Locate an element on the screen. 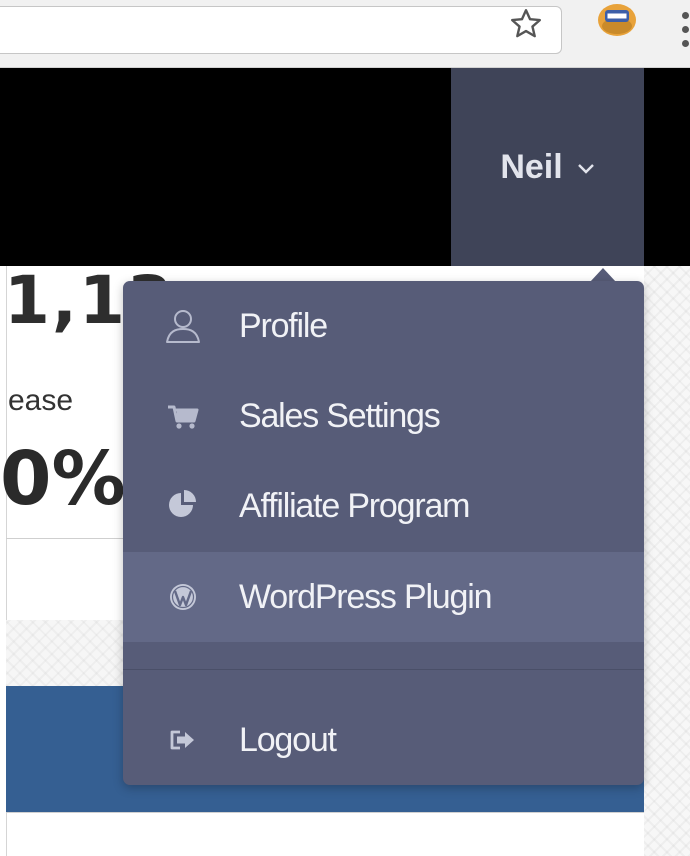  user-menu-toggle: Neil is located at coordinates (547, 167).